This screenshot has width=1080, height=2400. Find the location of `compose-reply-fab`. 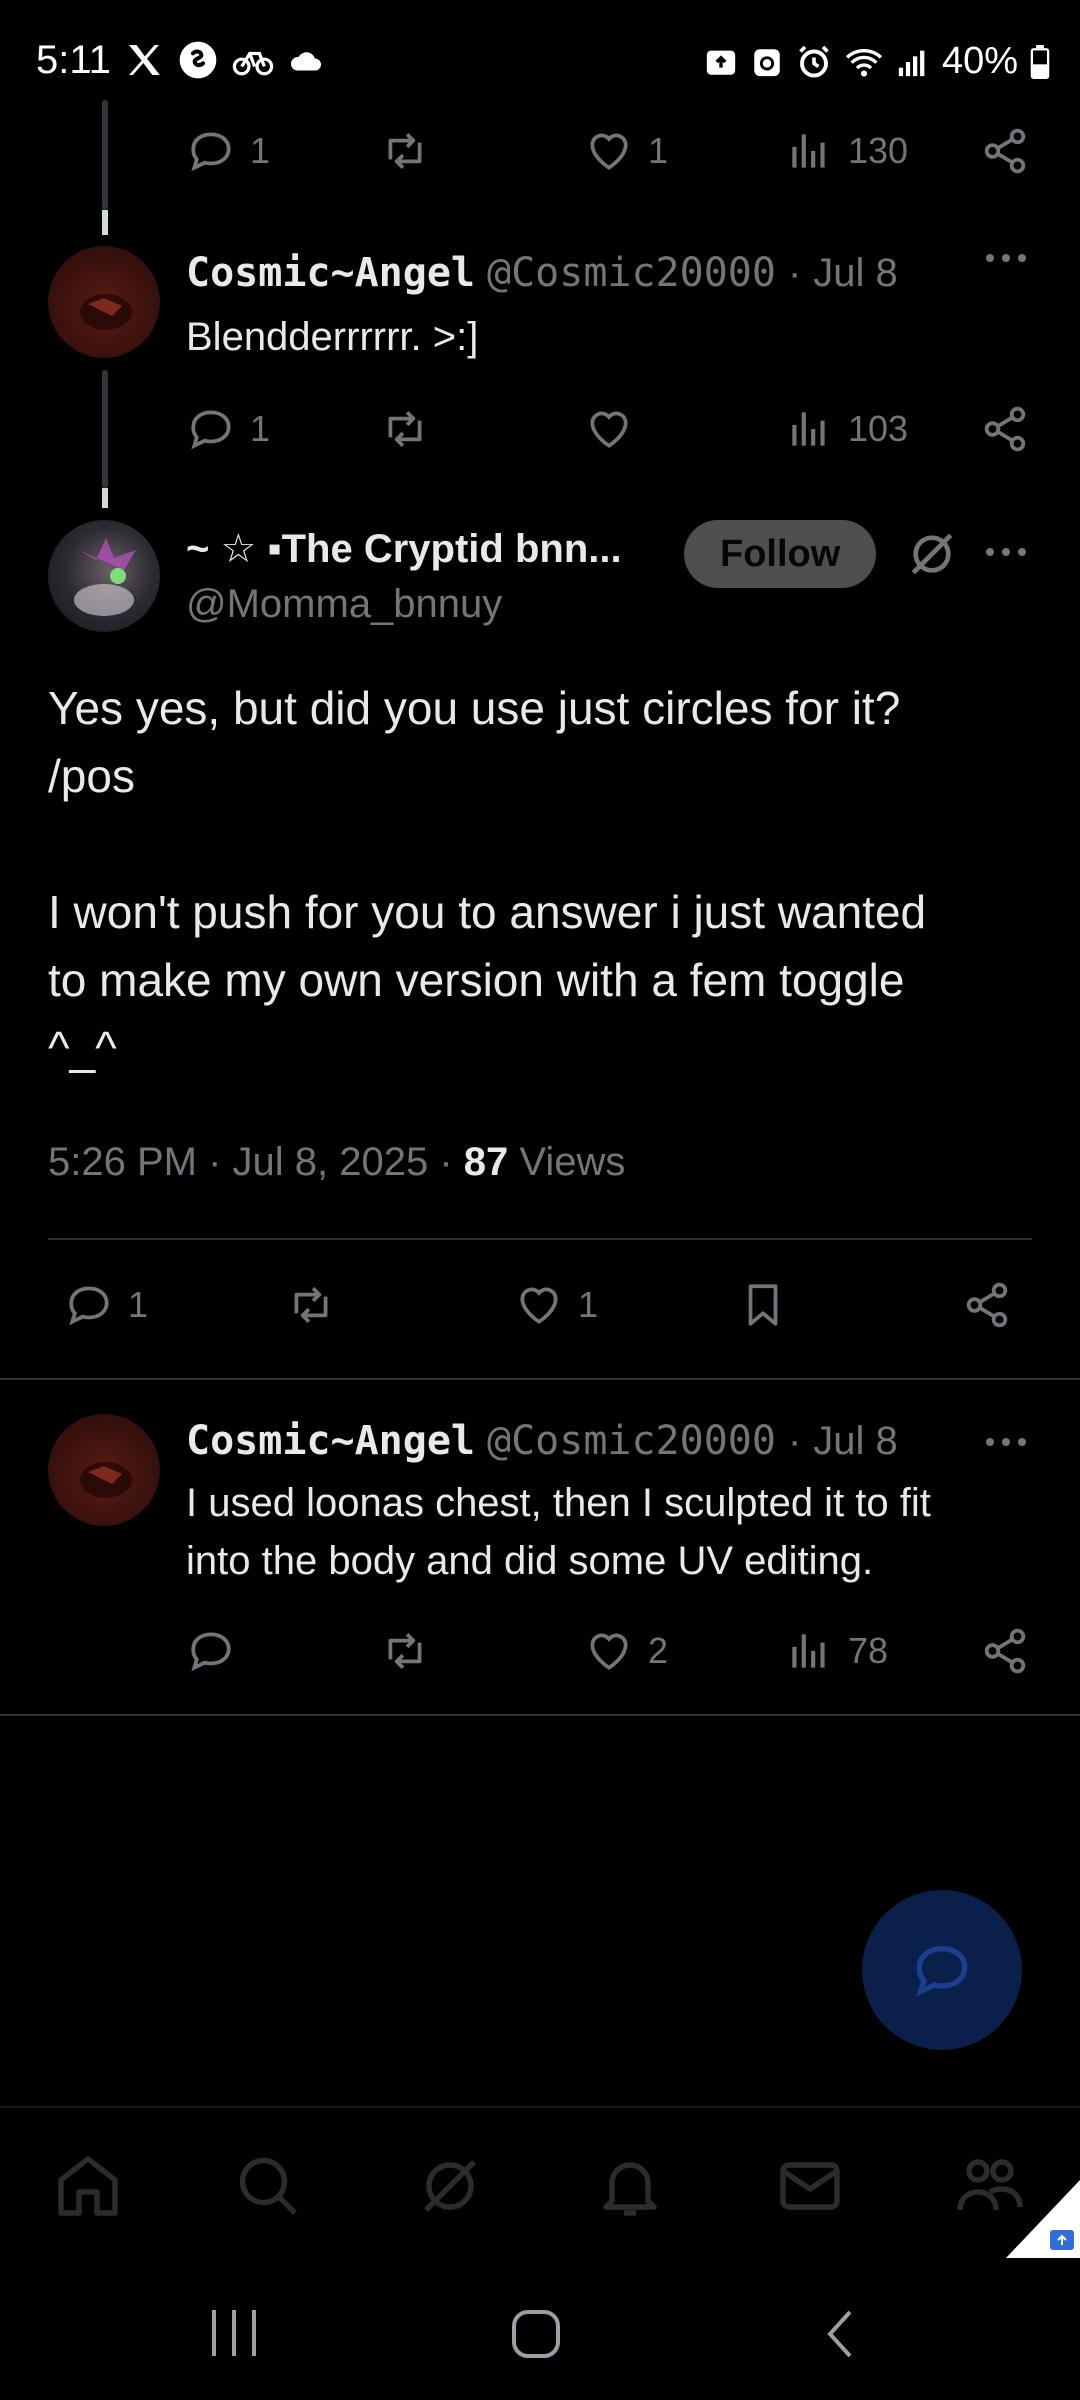

compose-reply-fab is located at coordinates (942, 1970).